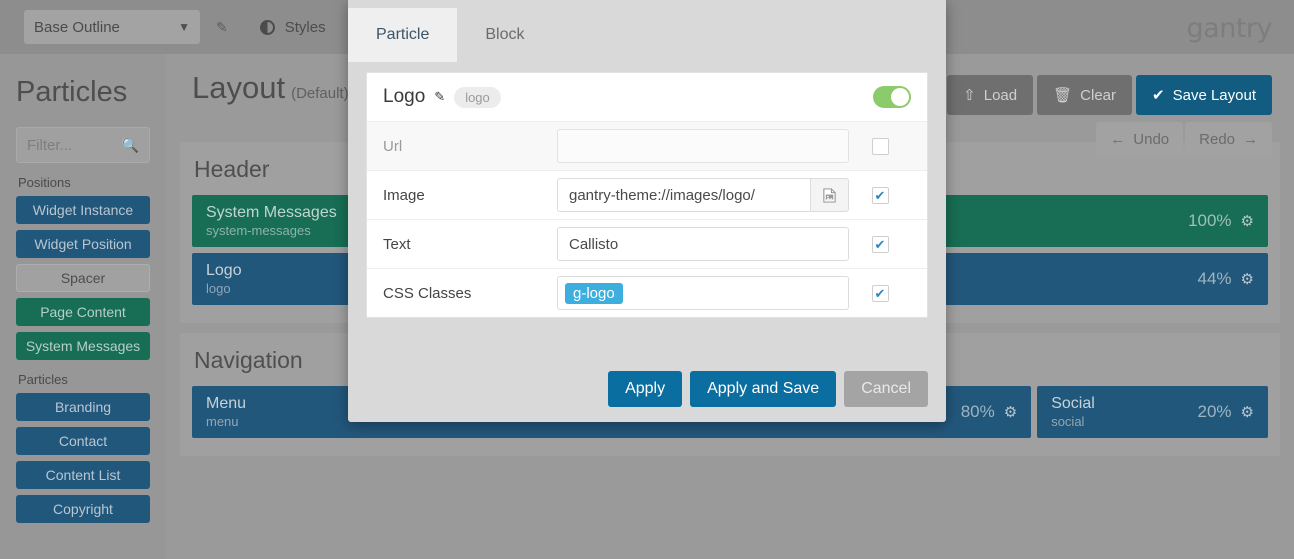  What do you see at coordinates (647, 31) in the screenshot?
I see `modal-tabs: Particle Block` at bounding box center [647, 31].